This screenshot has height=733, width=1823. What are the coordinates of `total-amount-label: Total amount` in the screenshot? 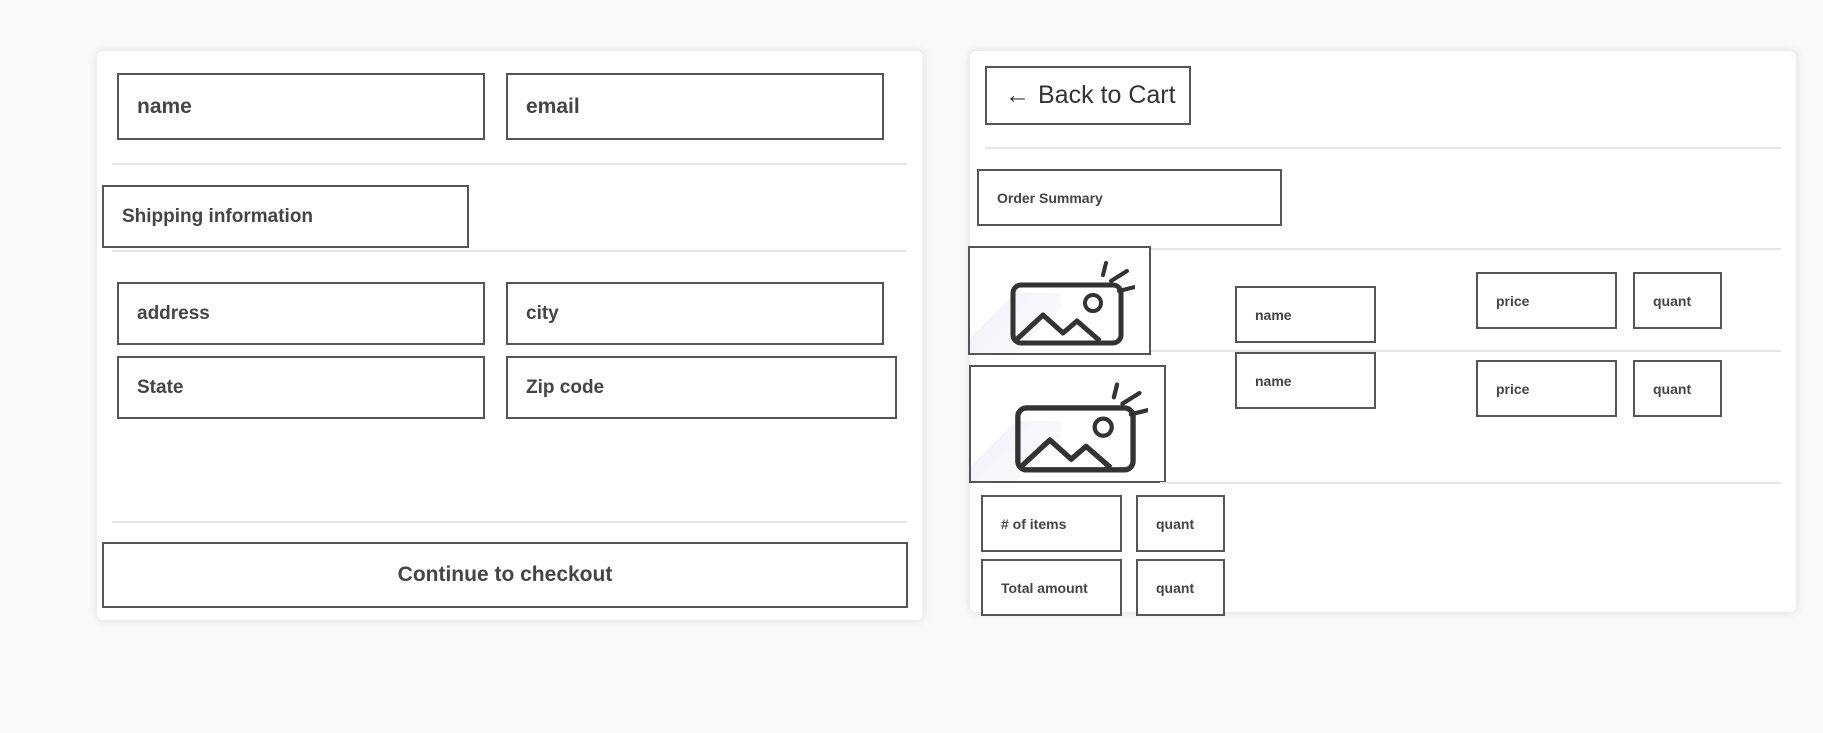 It's located at (1051, 587).